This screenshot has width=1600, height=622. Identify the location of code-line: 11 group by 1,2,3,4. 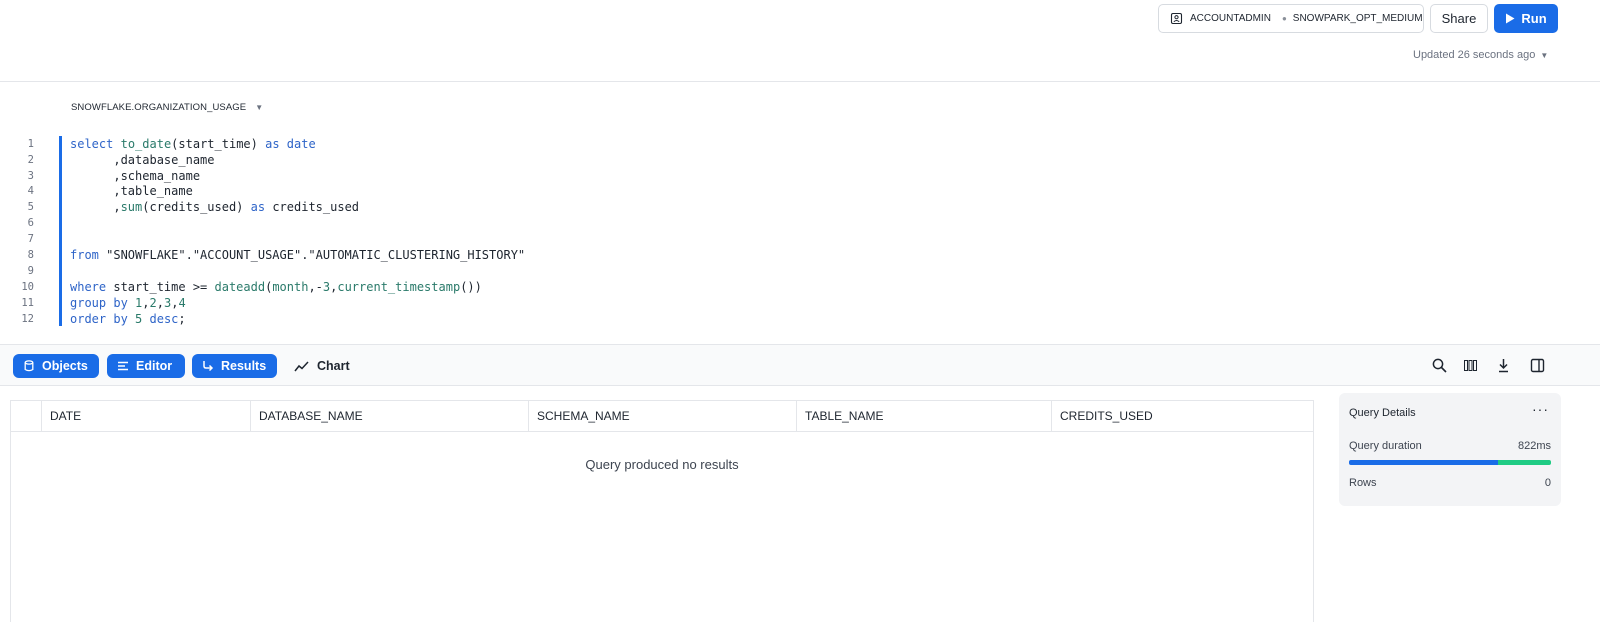
(450, 303).